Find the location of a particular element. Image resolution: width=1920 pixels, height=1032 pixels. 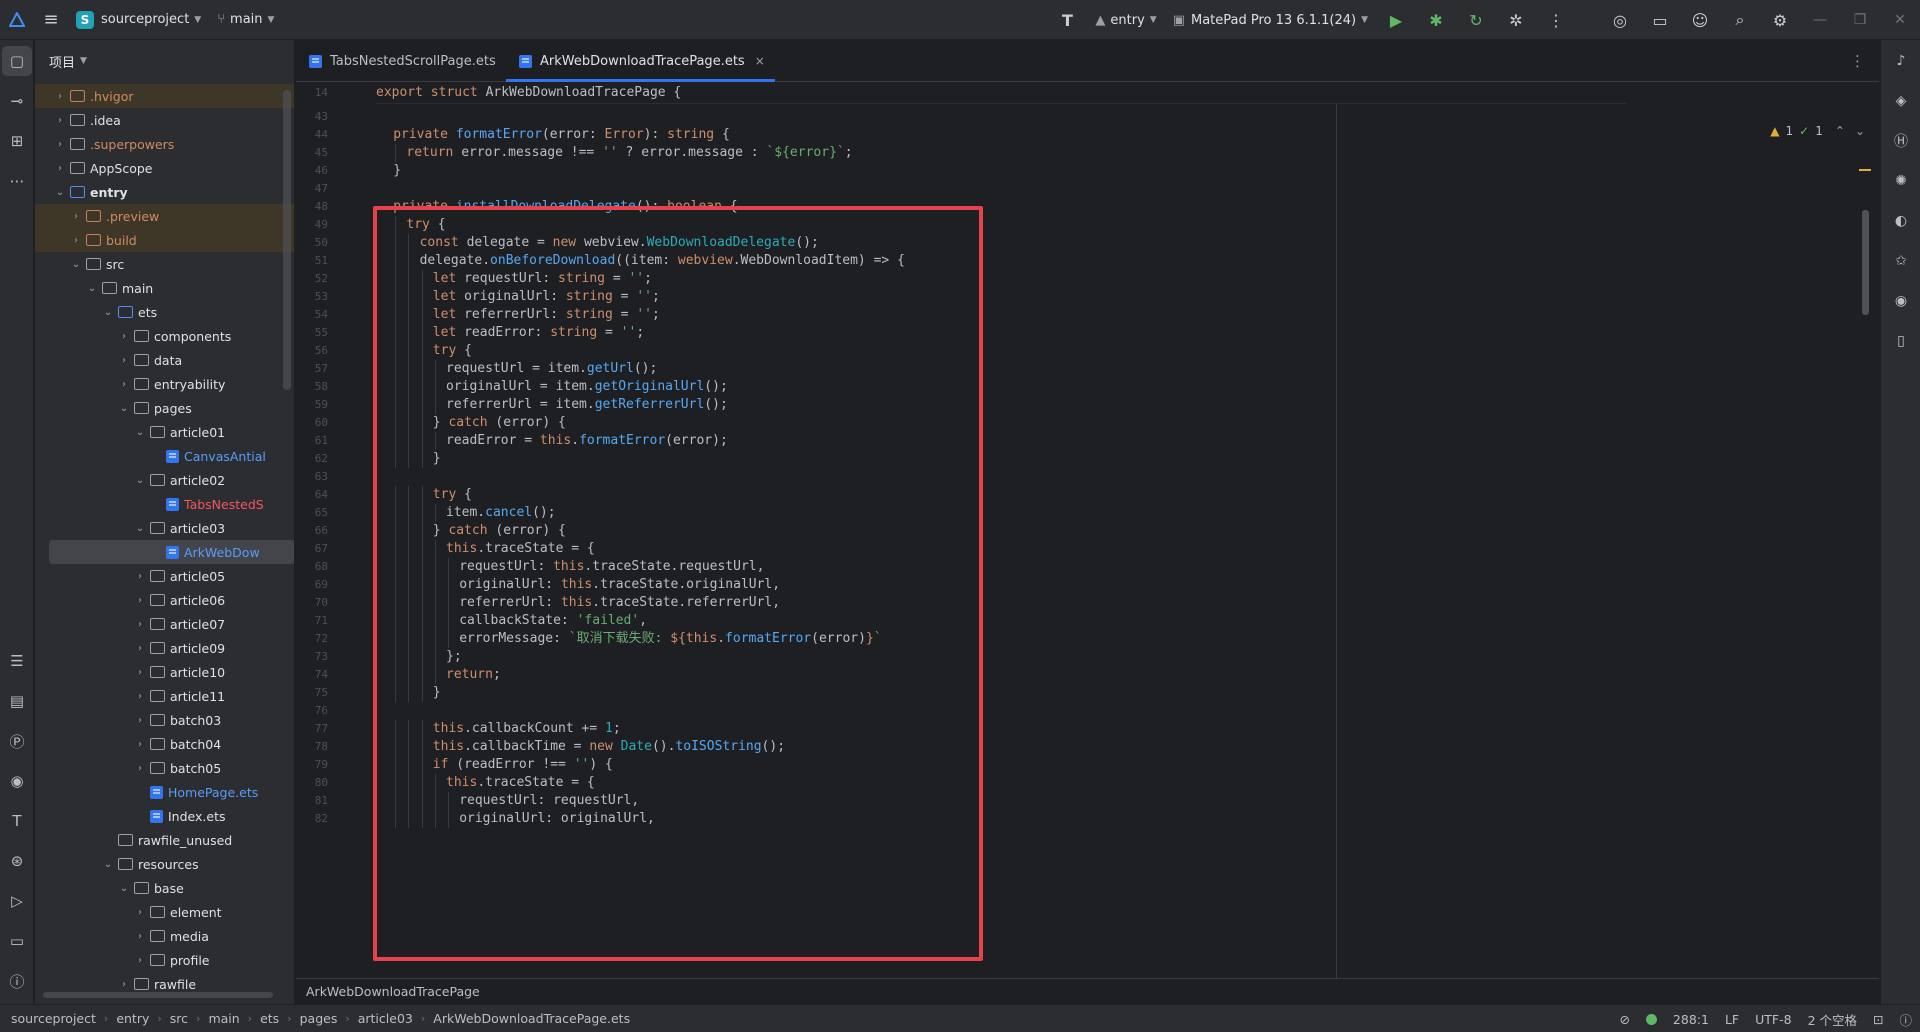

tab-ark-web-download-trace-page: ArkWebDownloadTracePage.ets × is located at coordinates (640, 61).